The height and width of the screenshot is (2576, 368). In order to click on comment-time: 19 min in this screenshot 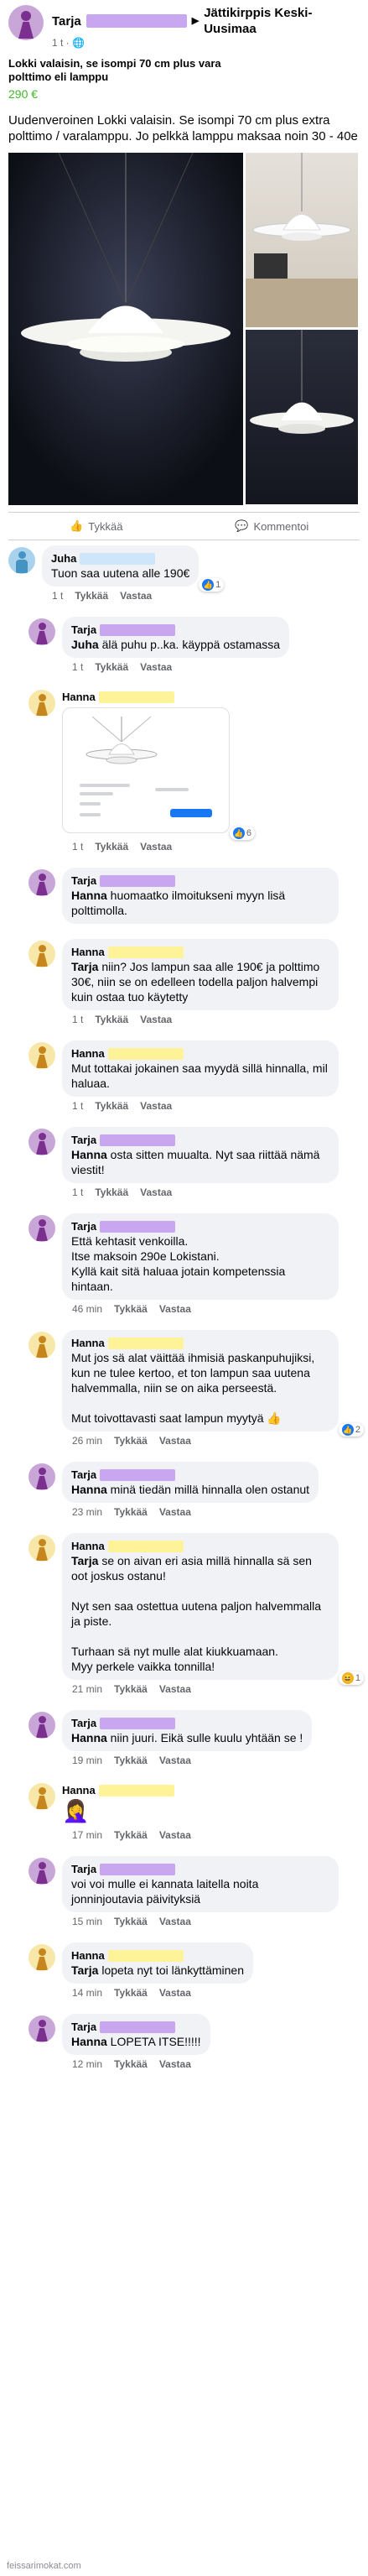, I will do `click(87, 1760)`.